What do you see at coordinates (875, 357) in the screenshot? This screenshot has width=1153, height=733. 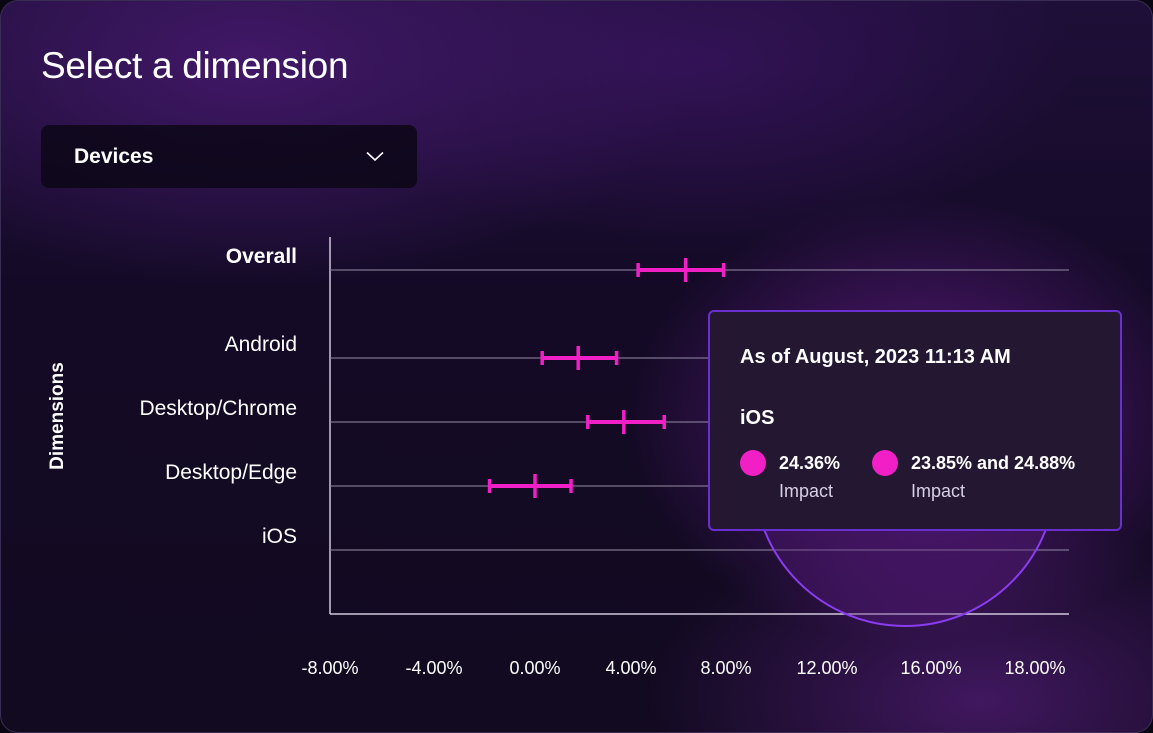 I see `tooltip-date: As of August, 2023 11:13 AM` at bounding box center [875, 357].